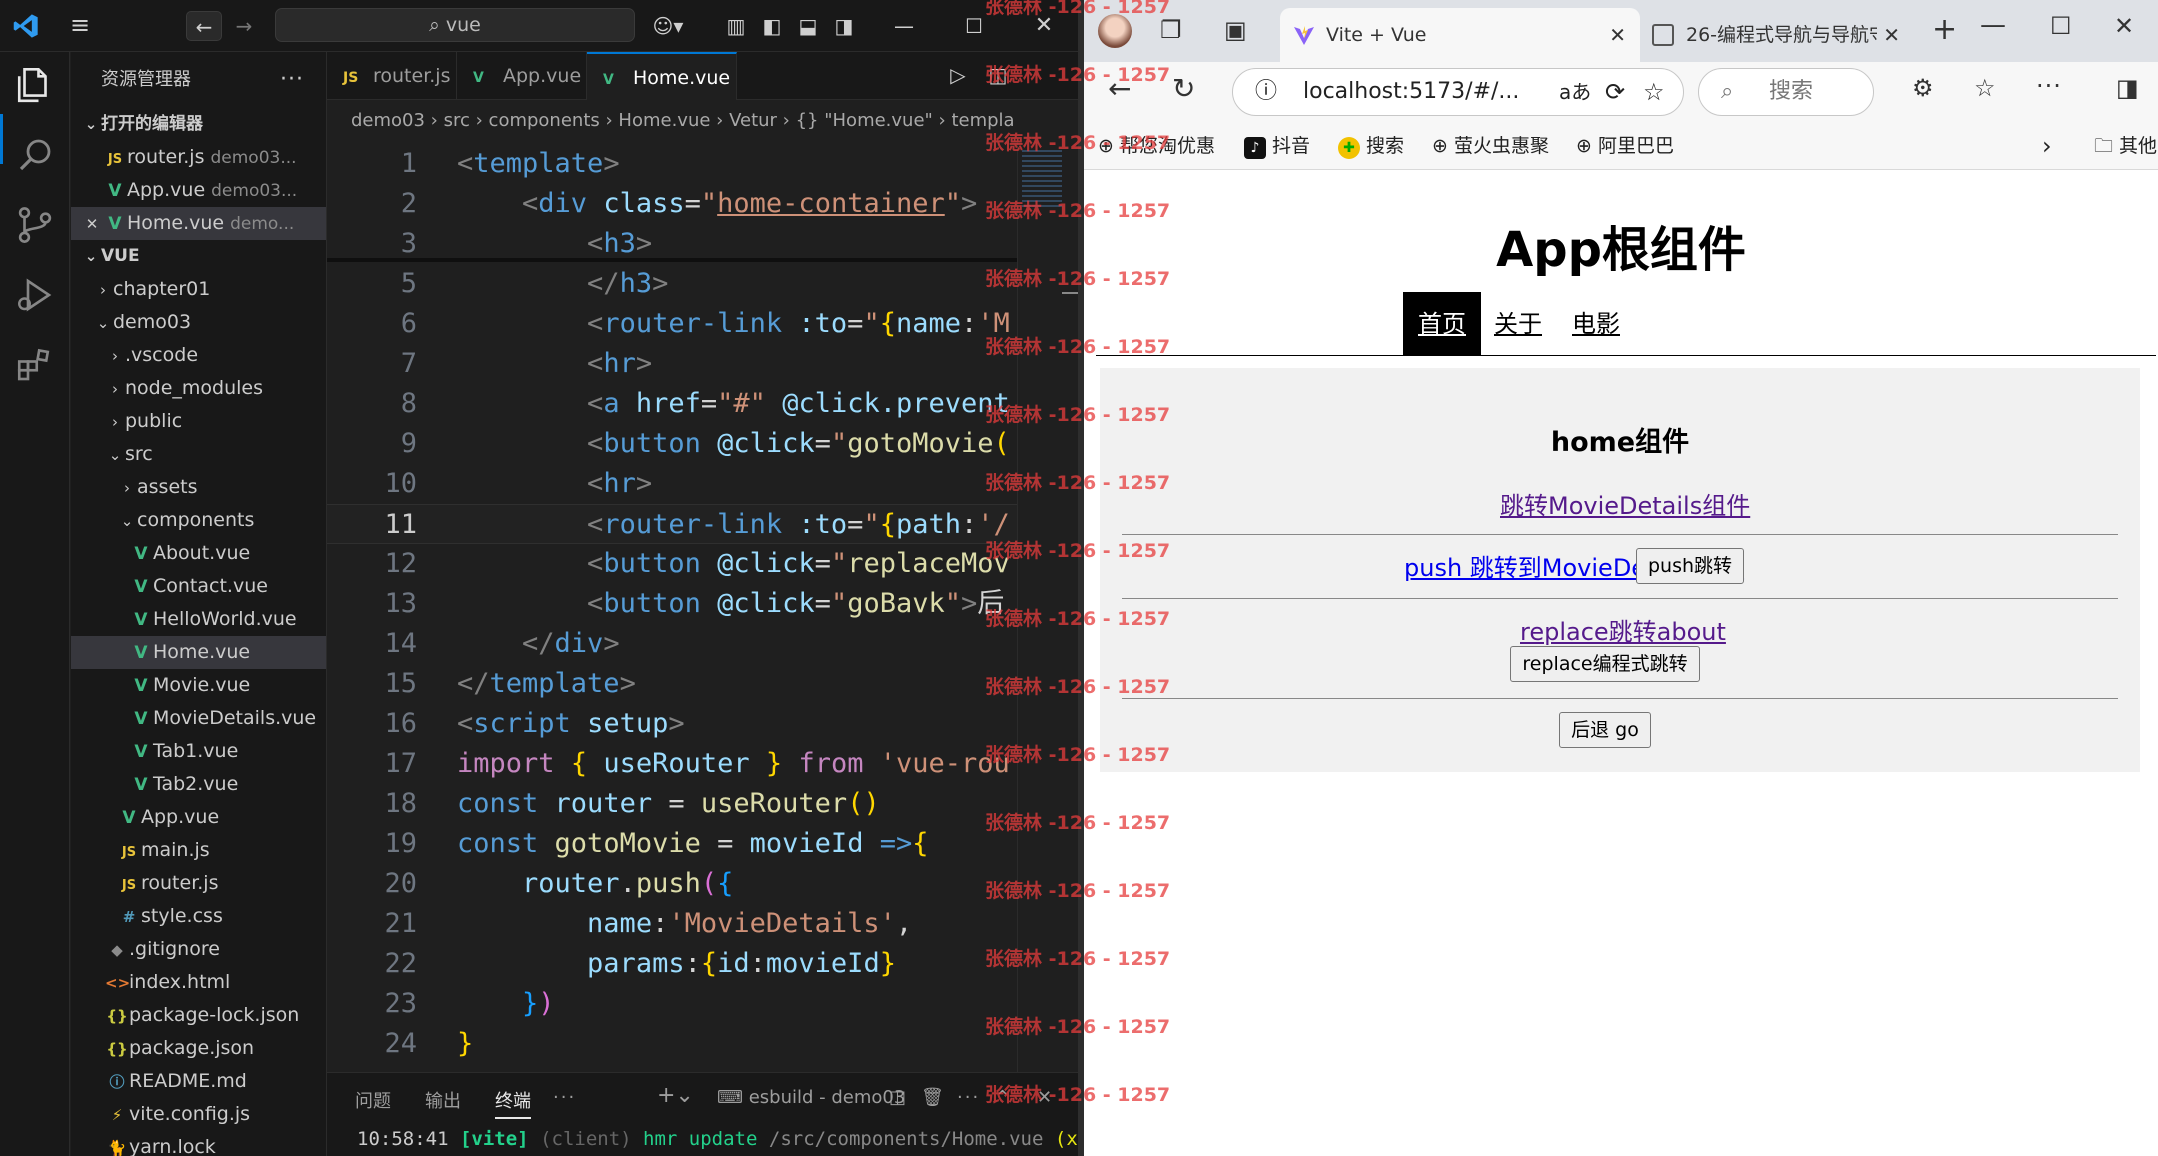 This screenshot has width=2158, height=1156. I want to click on nav-home: 首页, so click(1442, 324).